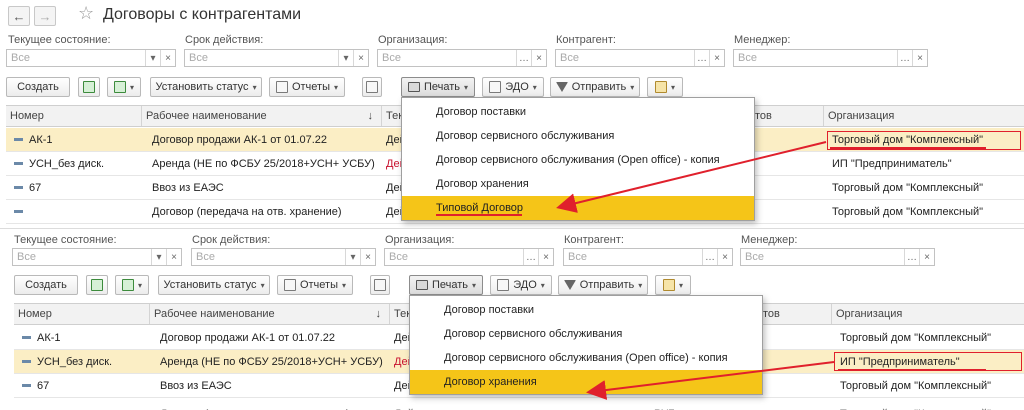  Describe the element at coordinates (65, 240) in the screenshot. I see `filter-state-label: Текущее состояние:` at that location.